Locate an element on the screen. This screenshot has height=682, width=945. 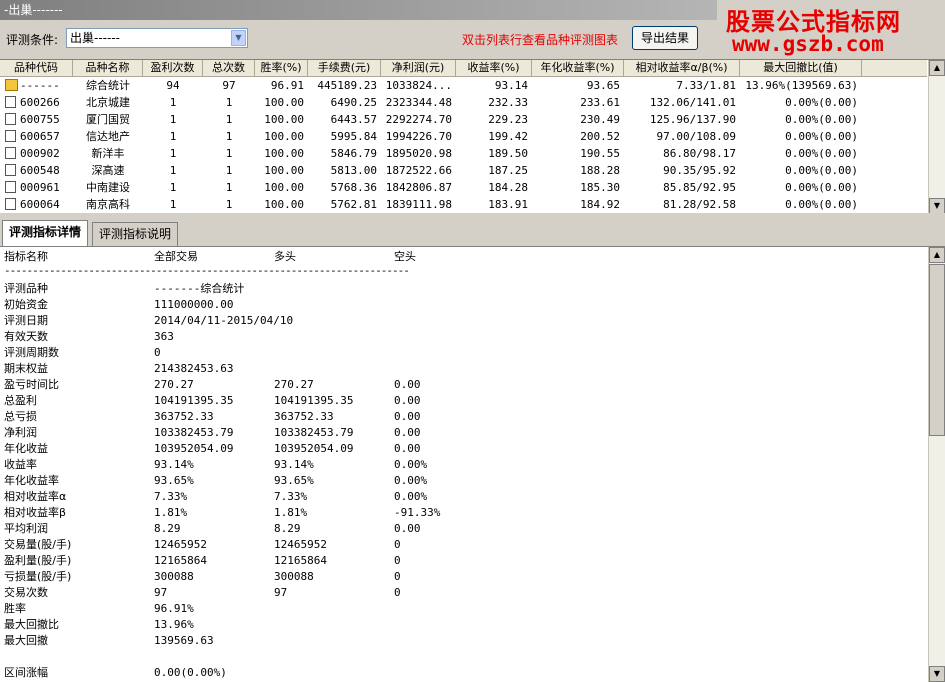
detail-name: 有效天数 is located at coordinates (26, 336).